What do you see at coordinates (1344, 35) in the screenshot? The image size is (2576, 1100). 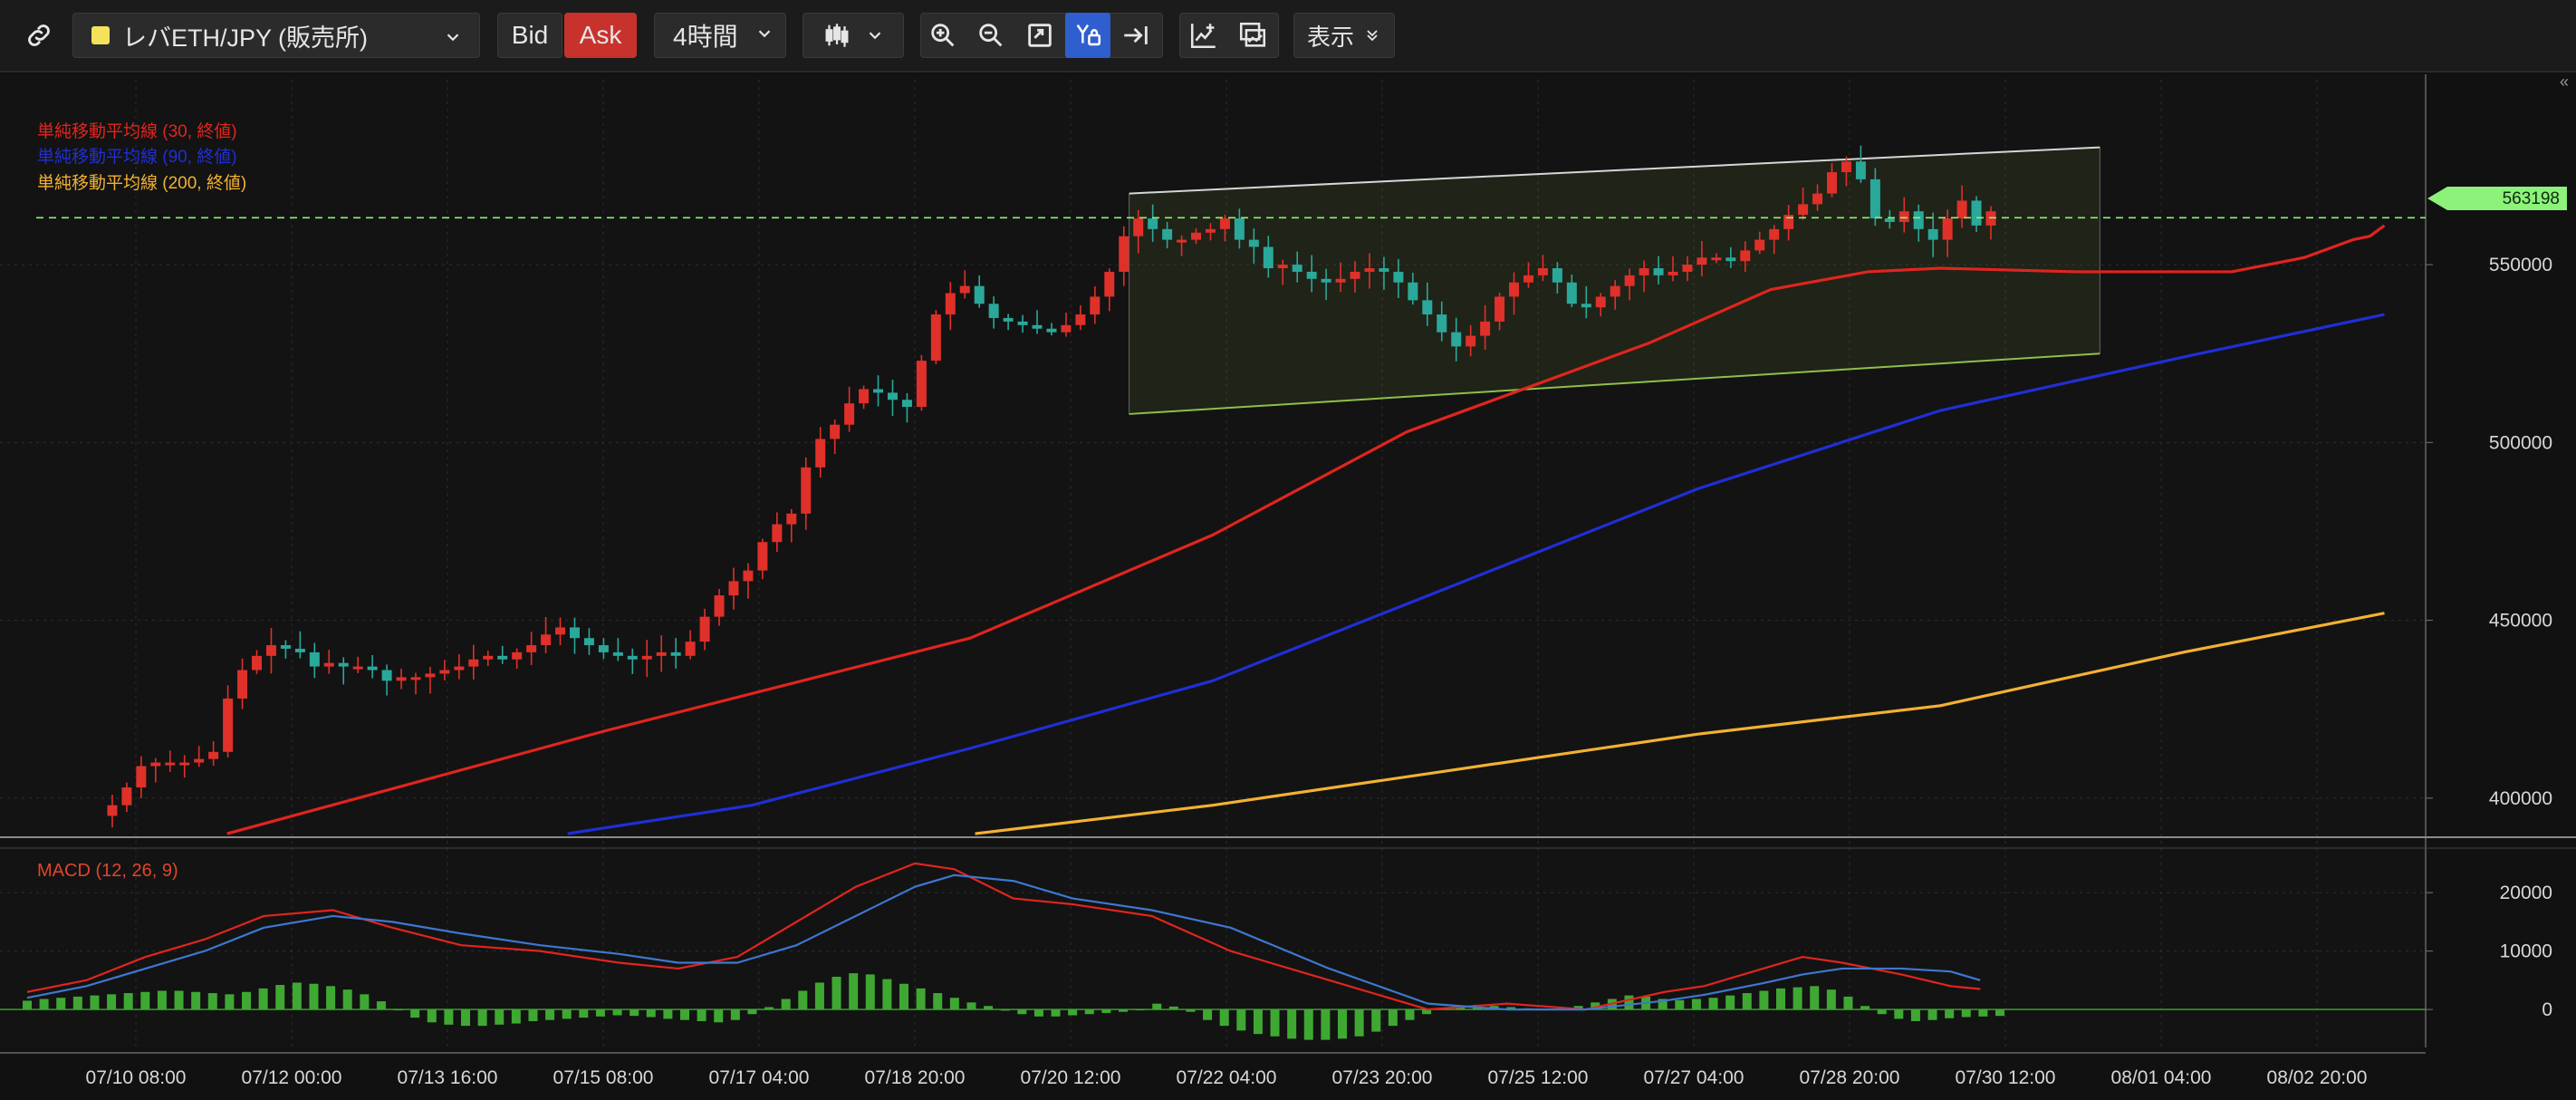 I see `display-menu-button: 表示` at bounding box center [1344, 35].